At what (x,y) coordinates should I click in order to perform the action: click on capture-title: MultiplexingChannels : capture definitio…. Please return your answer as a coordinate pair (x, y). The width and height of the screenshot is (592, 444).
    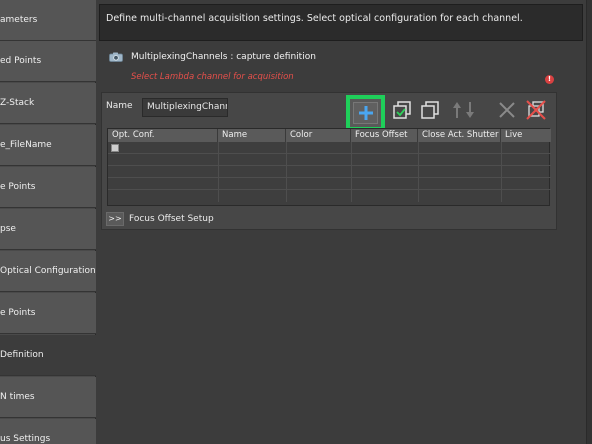
    Looking at the image, I should click on (223, 57).